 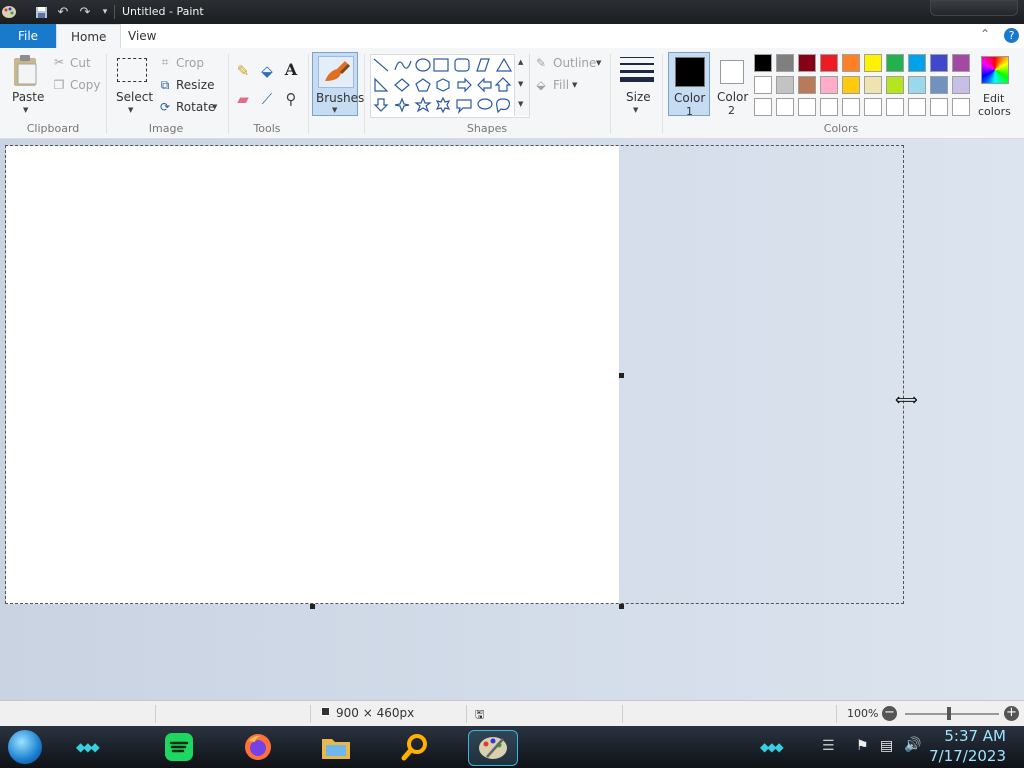 I want to click on cut-icon: ✂, so click(x=59, y=62).